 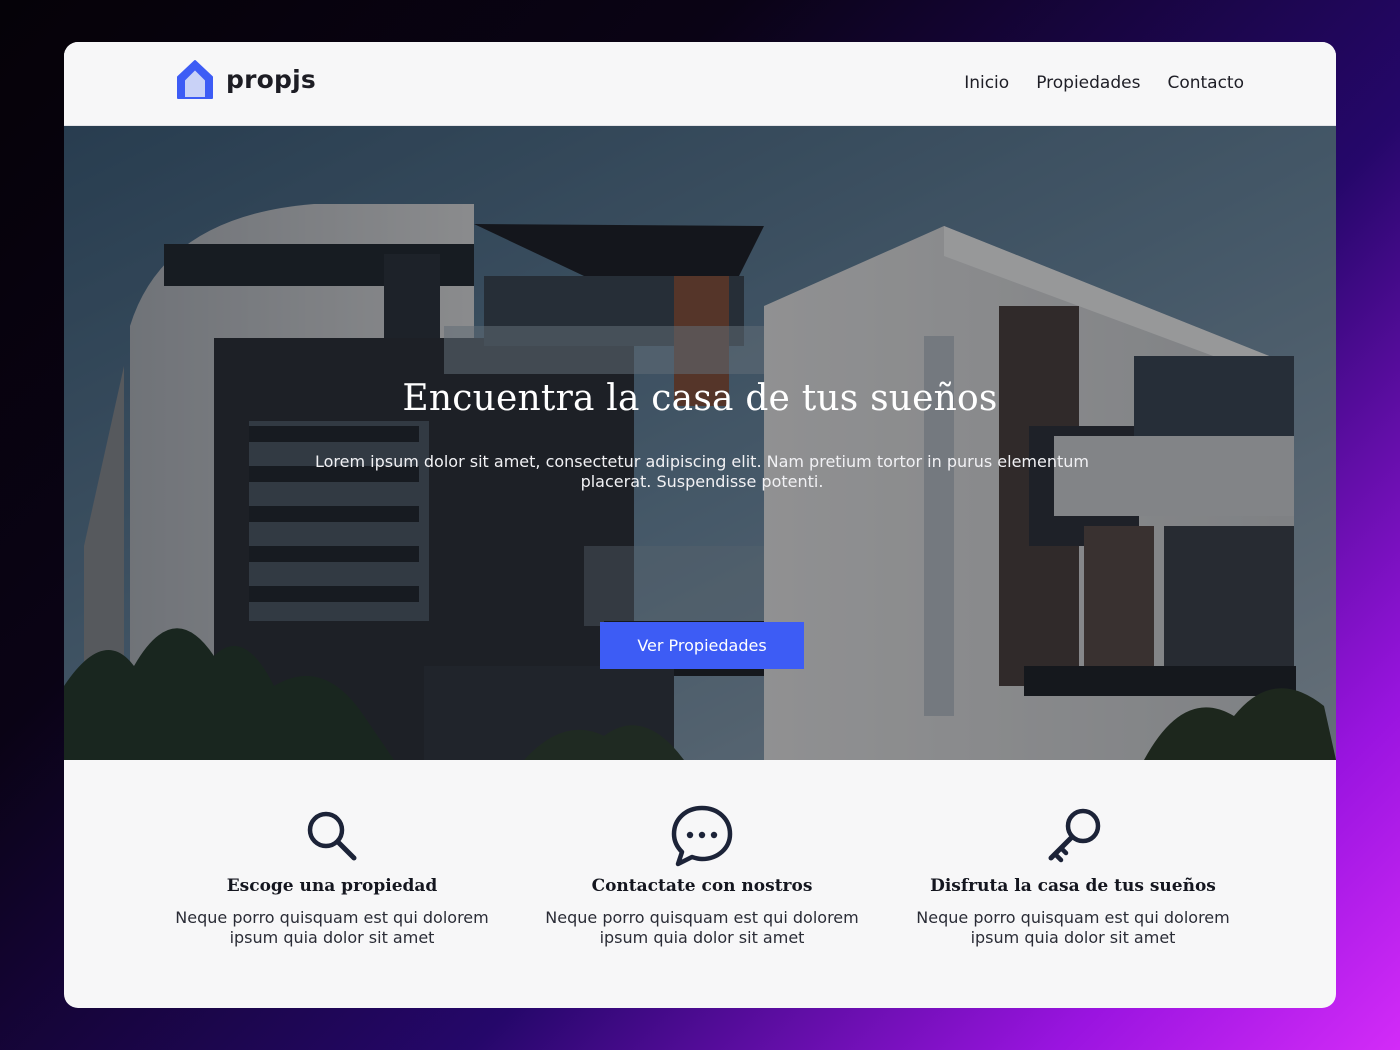 I want to click on nav-link-inicio: Inicio, so click(x=986, y=83).